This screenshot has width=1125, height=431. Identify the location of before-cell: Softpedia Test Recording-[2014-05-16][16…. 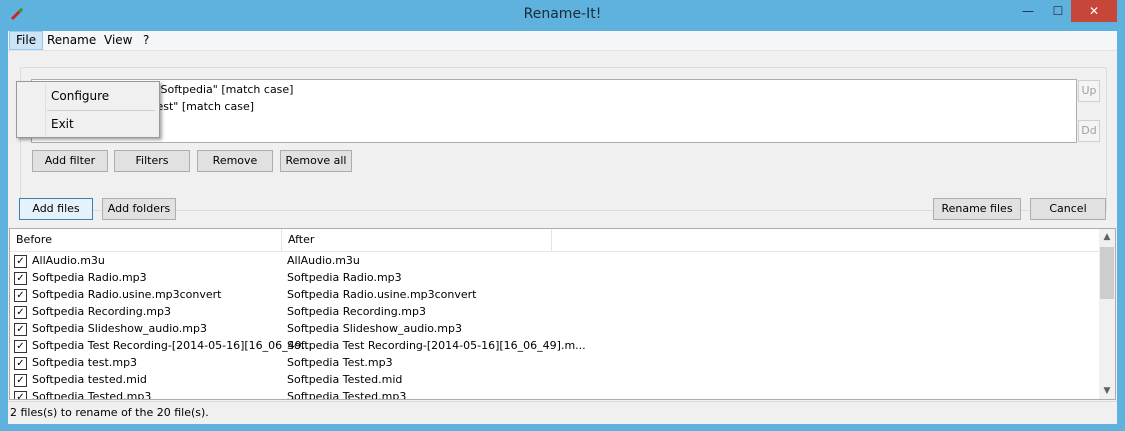
(172, 345).